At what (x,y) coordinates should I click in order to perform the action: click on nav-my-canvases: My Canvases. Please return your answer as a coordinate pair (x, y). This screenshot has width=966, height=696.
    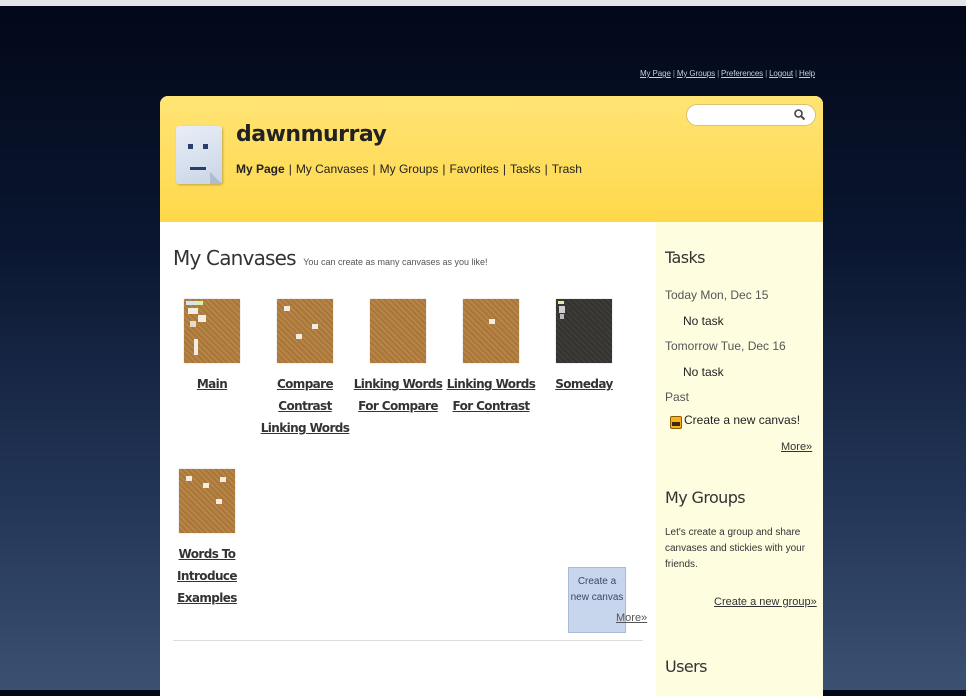
    Looking at the image, I should click on (332, 169).